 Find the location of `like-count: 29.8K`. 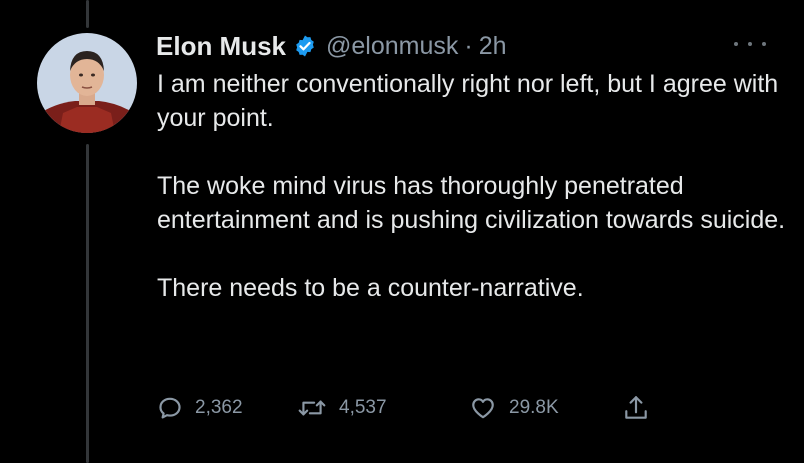

like-count: 29.8K is located at coordinates (534, 407).